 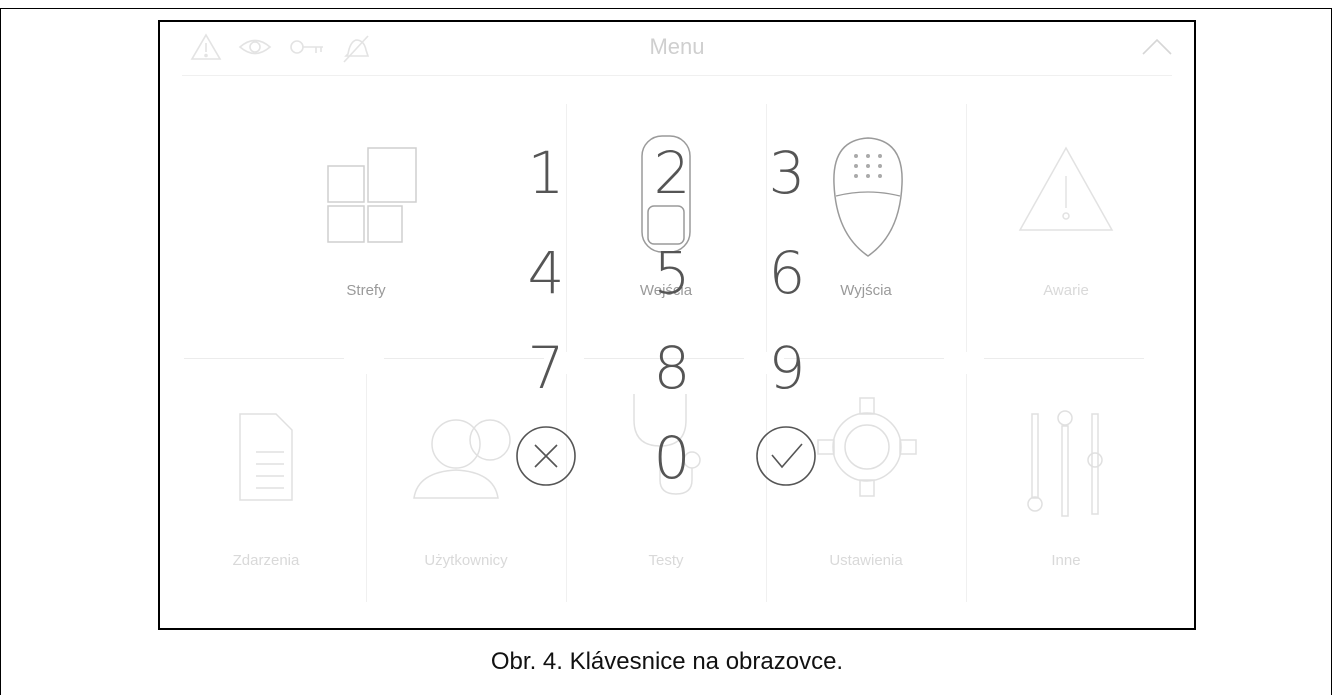 What do you see at coordinates (667, 661) in the screenshot?
I see `figure-caption: Obr. 4. Klávesnice na obrazovce.` at bounding box center [667, 661].